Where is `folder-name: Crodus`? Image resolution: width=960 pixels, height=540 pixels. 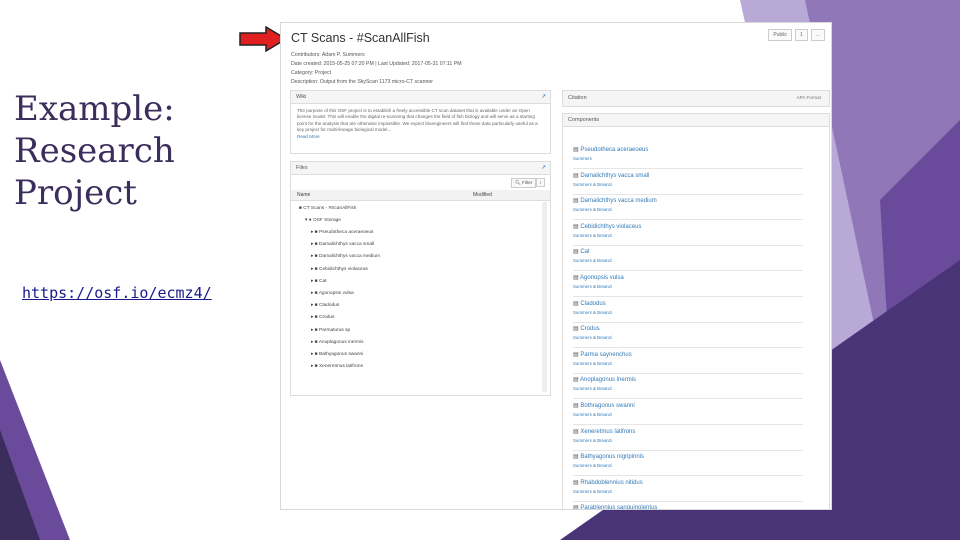 folder-name: Crodus is located at coordinates (326, 318).